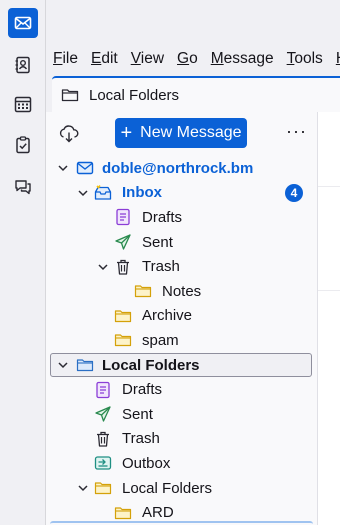 This screenshot has width=340, height=525. I want to click on title-bar, so click(193, 22).